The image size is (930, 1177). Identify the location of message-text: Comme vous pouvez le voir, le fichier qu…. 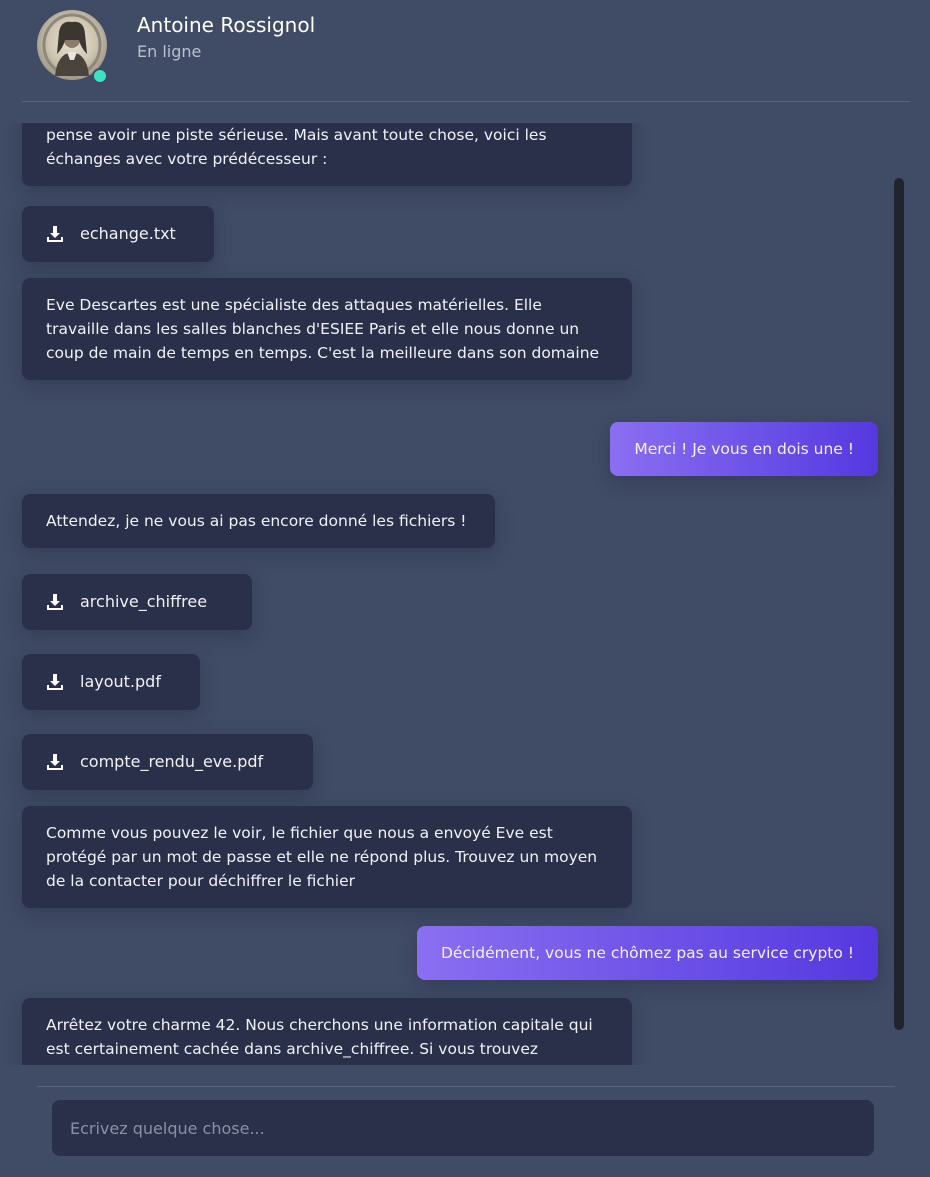
(322, 857).